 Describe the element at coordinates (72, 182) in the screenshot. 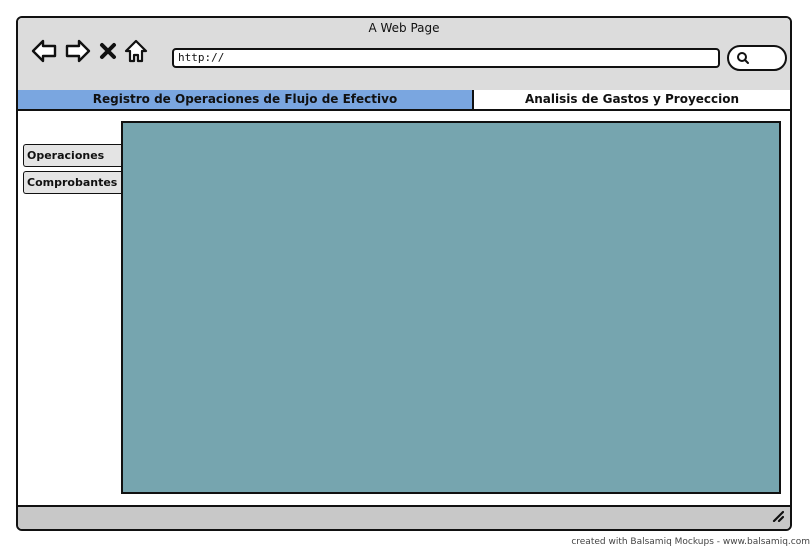

I see `side-tab-comprobantes: Comprobantes` at that location.